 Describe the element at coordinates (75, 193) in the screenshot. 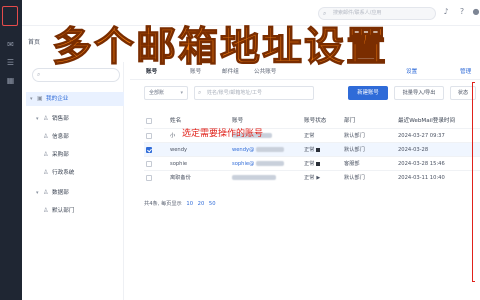

I see `tree-item-data: ▾ ♙ 数据部` at that location.